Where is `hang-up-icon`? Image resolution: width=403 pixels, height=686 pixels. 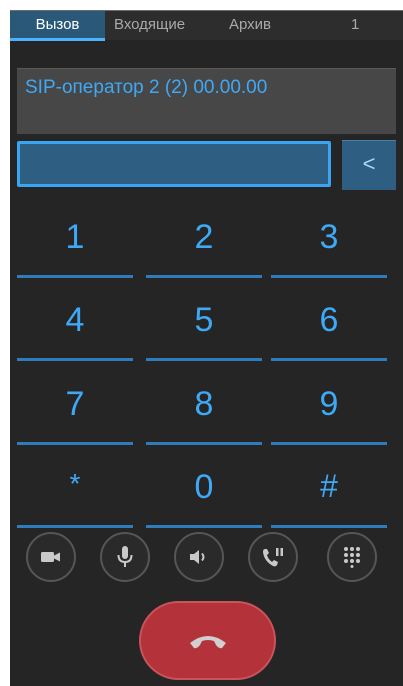
hang-up-icon is located at coordinates (207, 641).